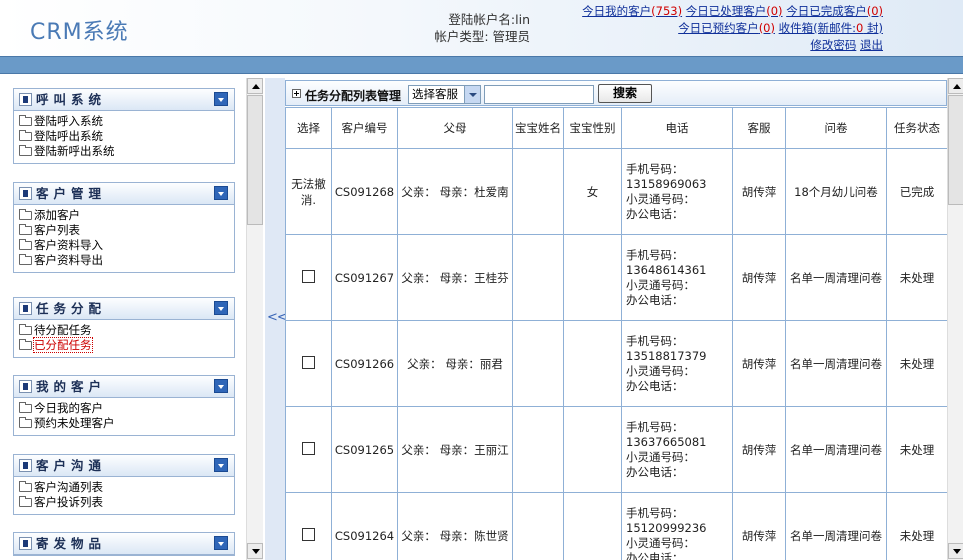 This screenshot has width=963, height=560. I want to click on search-button: 搜索, so click(625, 93).